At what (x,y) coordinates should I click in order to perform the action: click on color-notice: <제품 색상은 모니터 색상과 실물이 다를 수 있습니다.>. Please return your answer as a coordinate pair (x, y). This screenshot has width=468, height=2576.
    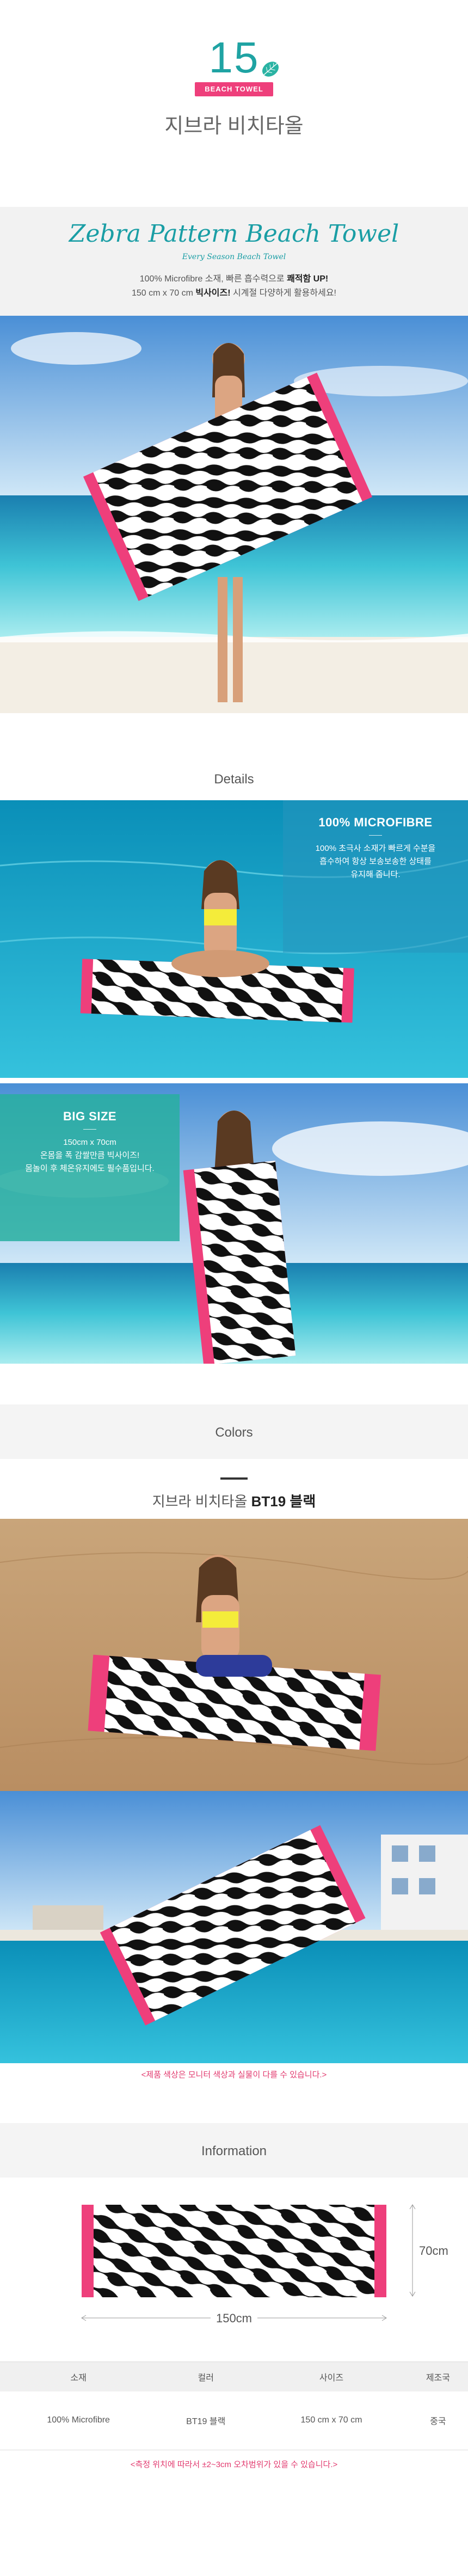
    Looking at the image, I should click on (234, 2075).